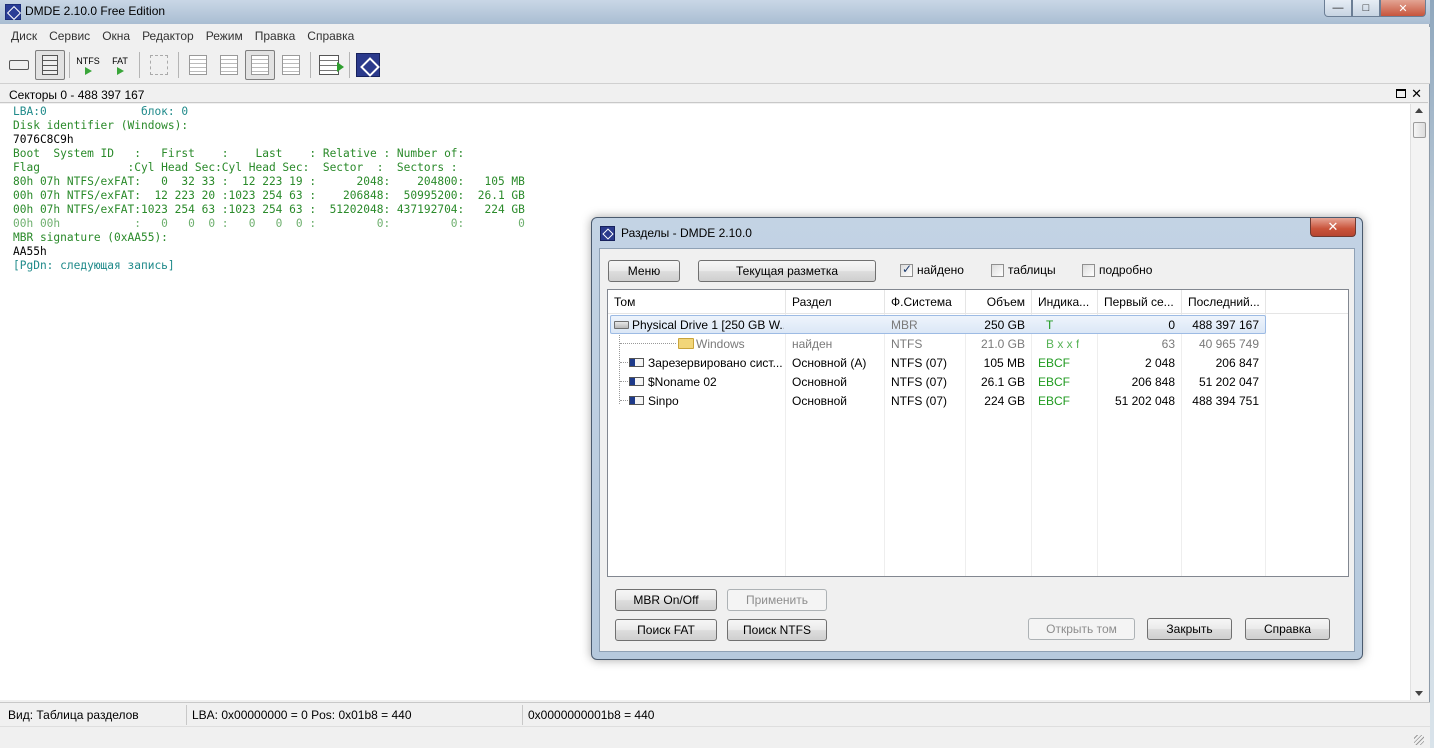  I want to click on cell-last-sector: 40 965 749, so click(1228, 344).